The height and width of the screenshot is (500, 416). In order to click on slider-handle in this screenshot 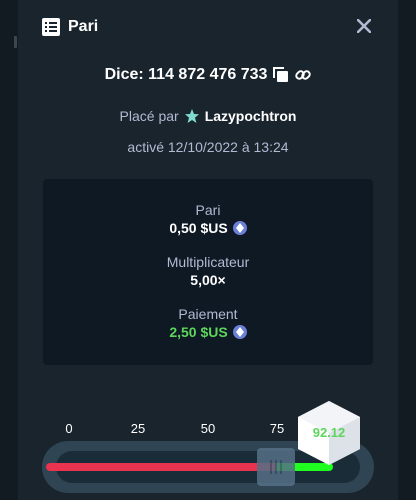, I will do `click(275, 467)`.